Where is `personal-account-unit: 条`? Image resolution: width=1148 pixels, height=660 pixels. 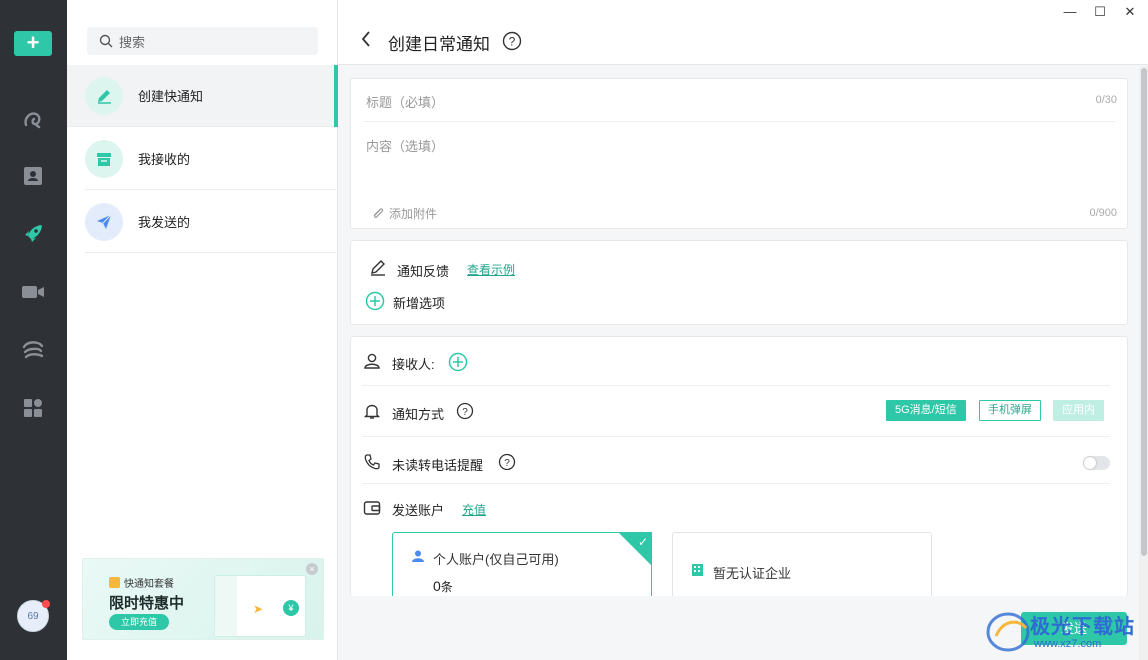
personal-account-unit: 条 is located at coordinates (446, 587).